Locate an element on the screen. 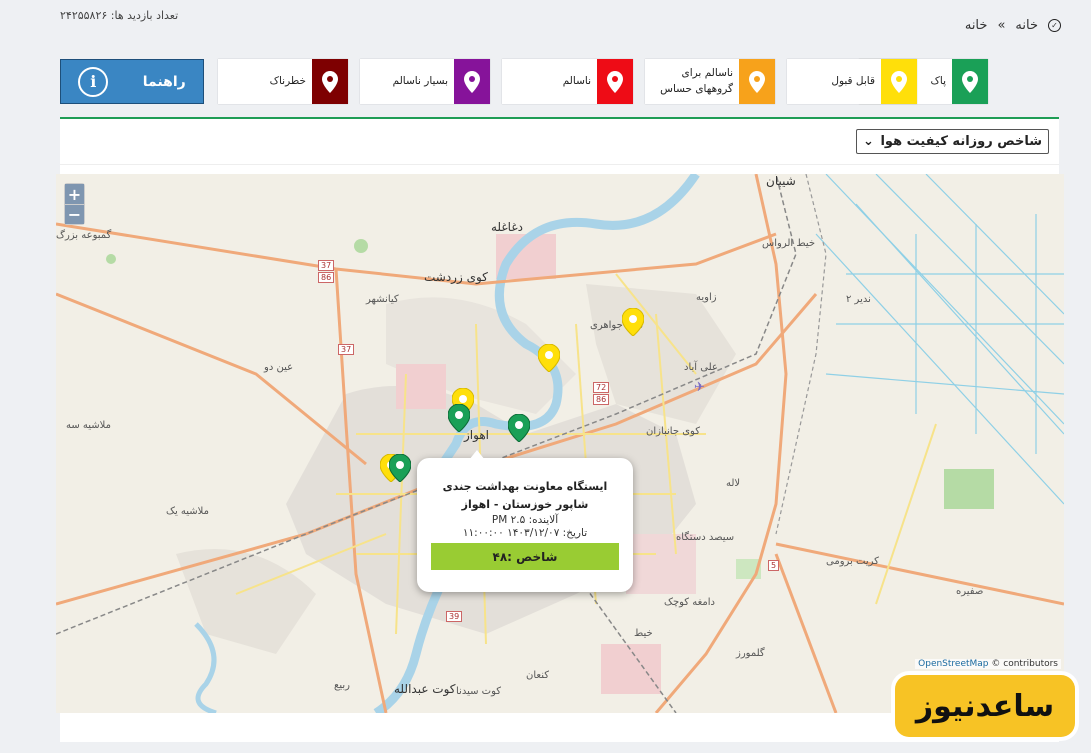 This screenshot has height=753, width=1091. legend-item-hazardous: خطرناک is located at coordinates (283, 81).